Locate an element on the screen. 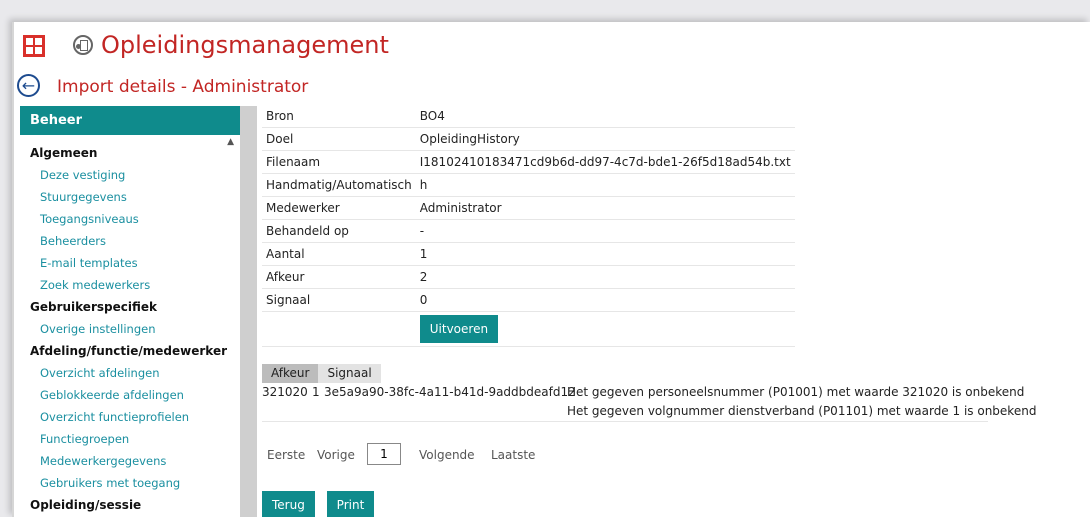 The width and height of the screenshot is (1090, 517). detail-value: BO4 is located at coordinates (605, 116).